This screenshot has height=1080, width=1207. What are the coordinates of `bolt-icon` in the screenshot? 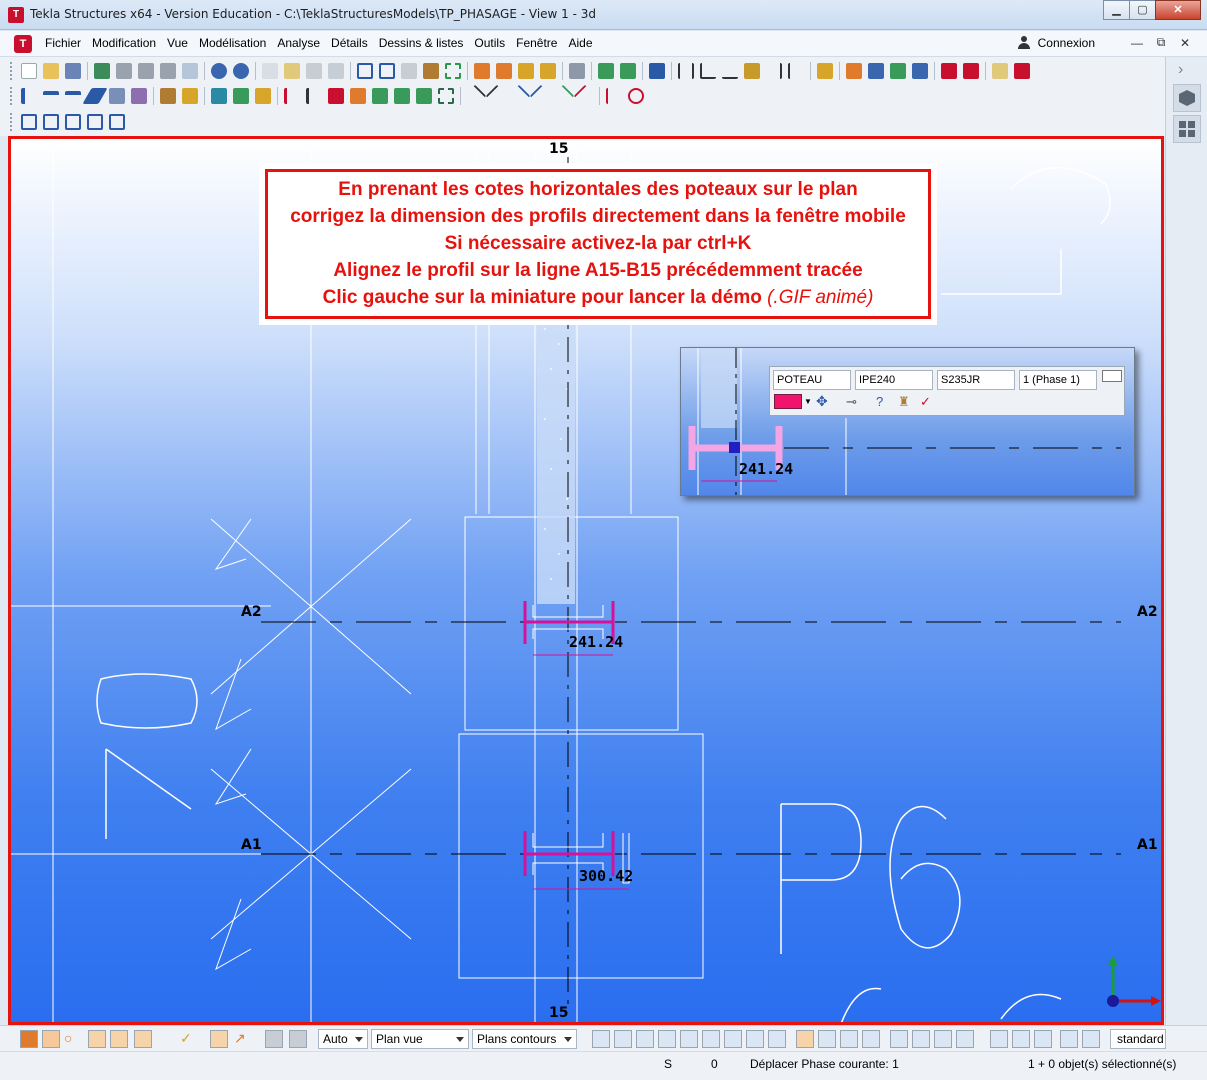 It's located at (168, 96).